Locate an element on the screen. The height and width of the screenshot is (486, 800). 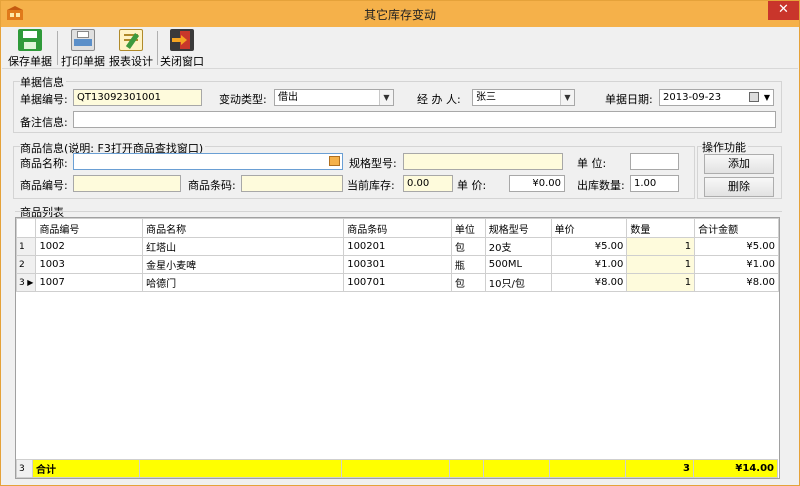
row-index: 2 is located at coordinates (26, 264).